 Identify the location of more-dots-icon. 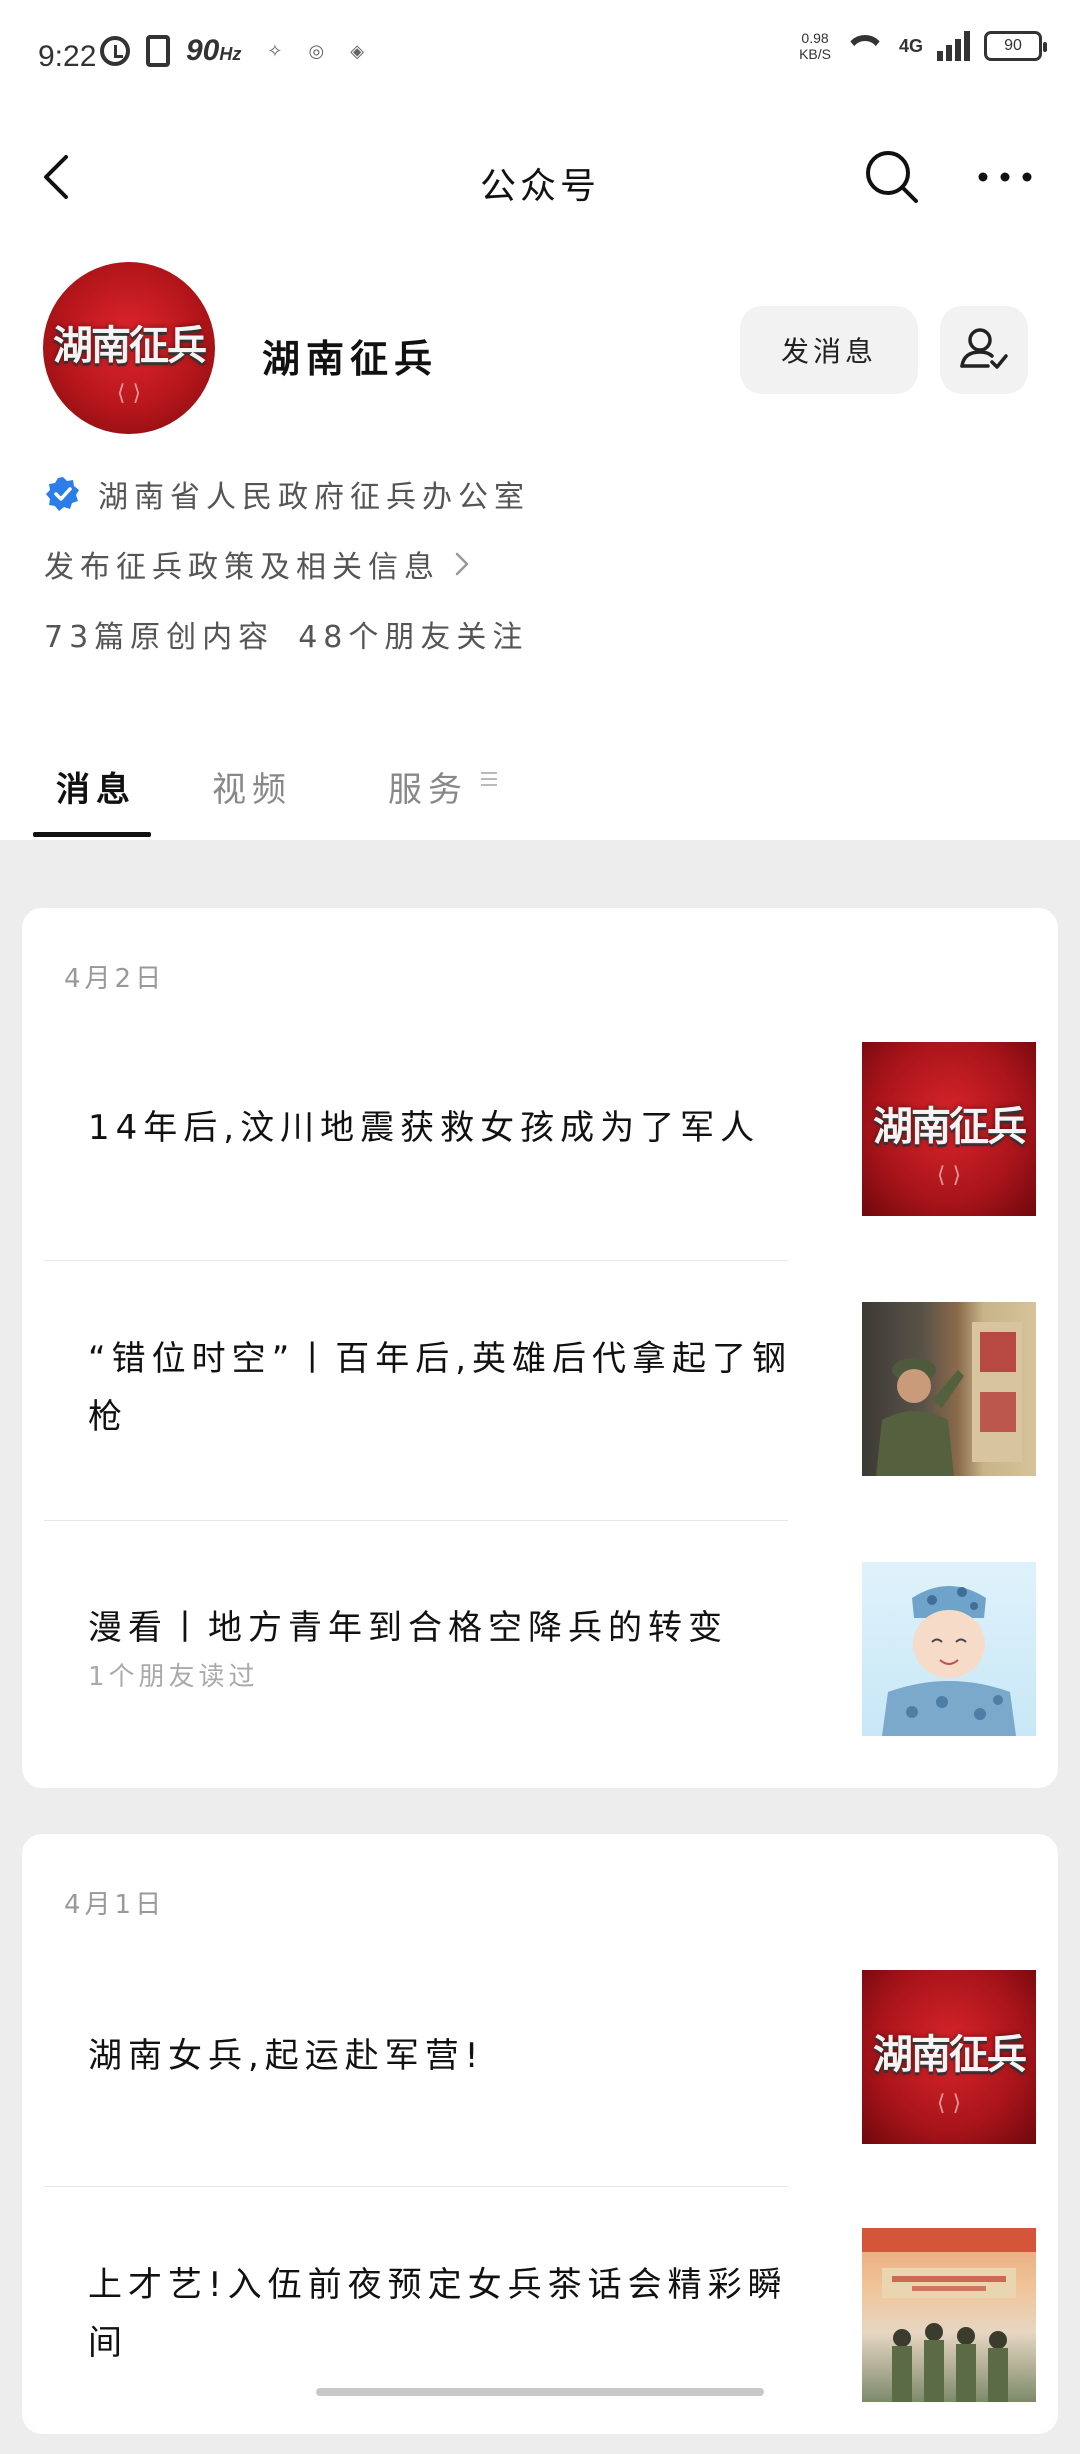
(1005, 177).